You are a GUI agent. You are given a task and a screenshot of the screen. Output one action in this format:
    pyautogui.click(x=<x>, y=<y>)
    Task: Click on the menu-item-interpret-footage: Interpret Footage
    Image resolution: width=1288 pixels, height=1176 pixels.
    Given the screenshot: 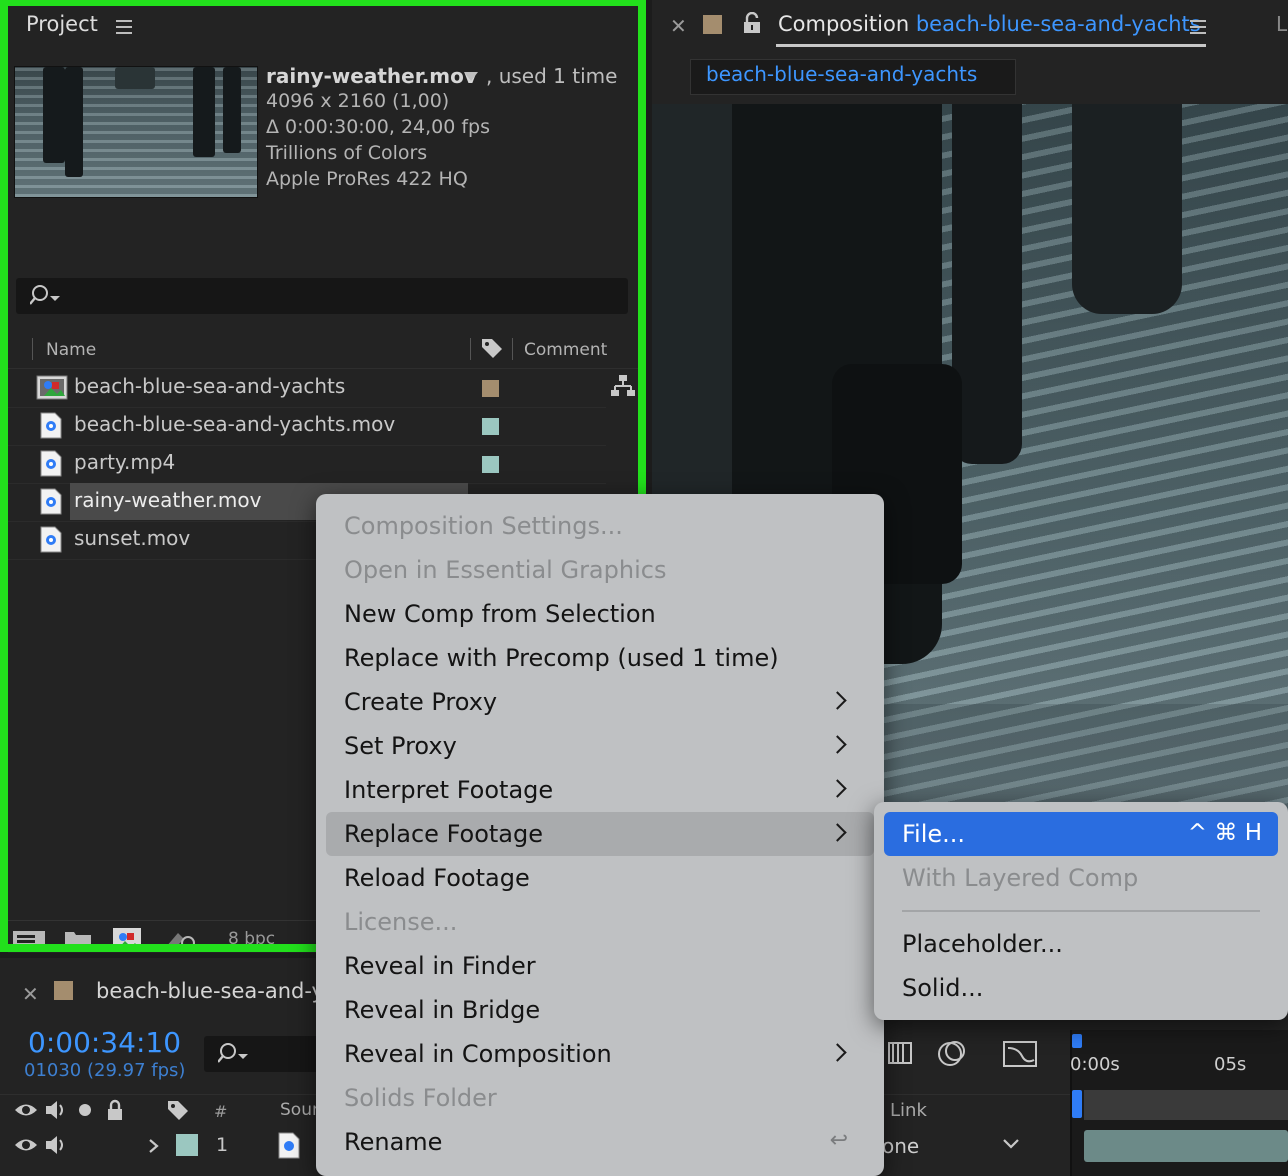 What is the action you would take?
    pyautogui.click(x=600, y=790)
    